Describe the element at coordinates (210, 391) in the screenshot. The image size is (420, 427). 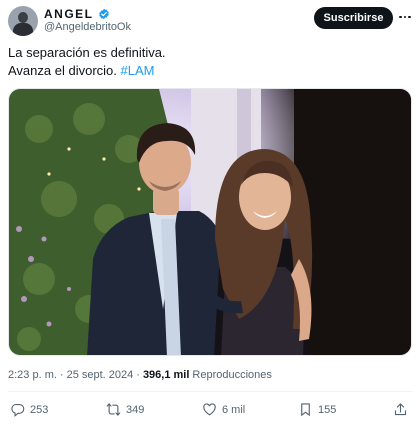
I see `divider` at that location.